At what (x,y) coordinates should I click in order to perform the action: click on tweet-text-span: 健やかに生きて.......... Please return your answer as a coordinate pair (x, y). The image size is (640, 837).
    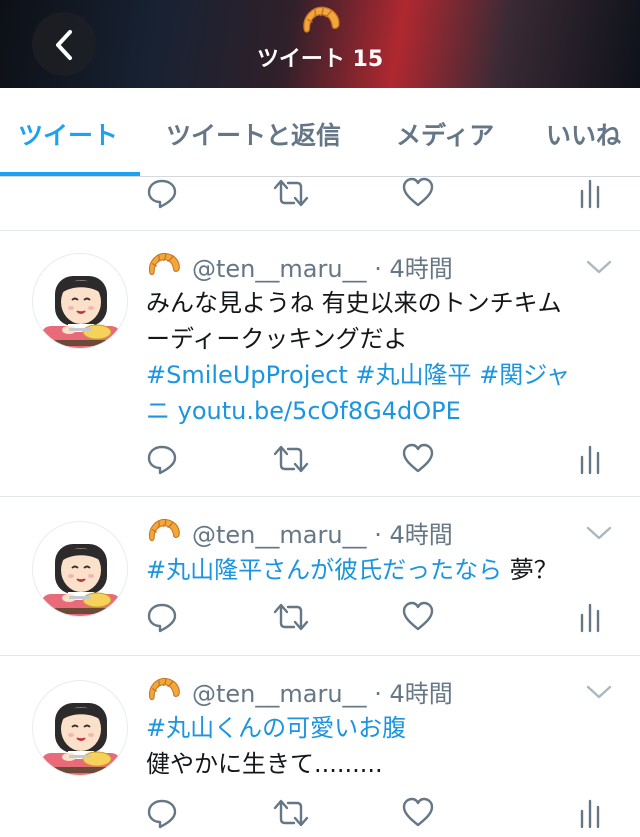
    Looking at the image, I should click on (264, 764).